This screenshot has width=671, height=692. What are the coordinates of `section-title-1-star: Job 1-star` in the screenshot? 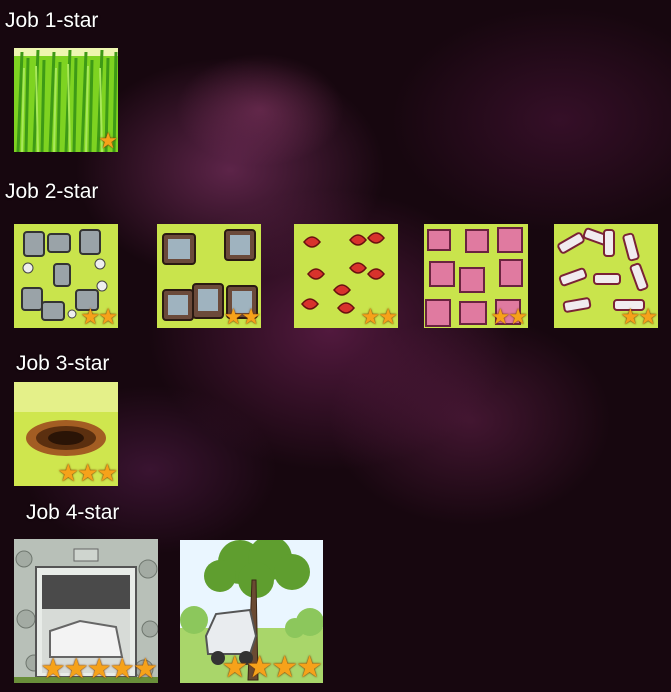 It's located at (52, 20).